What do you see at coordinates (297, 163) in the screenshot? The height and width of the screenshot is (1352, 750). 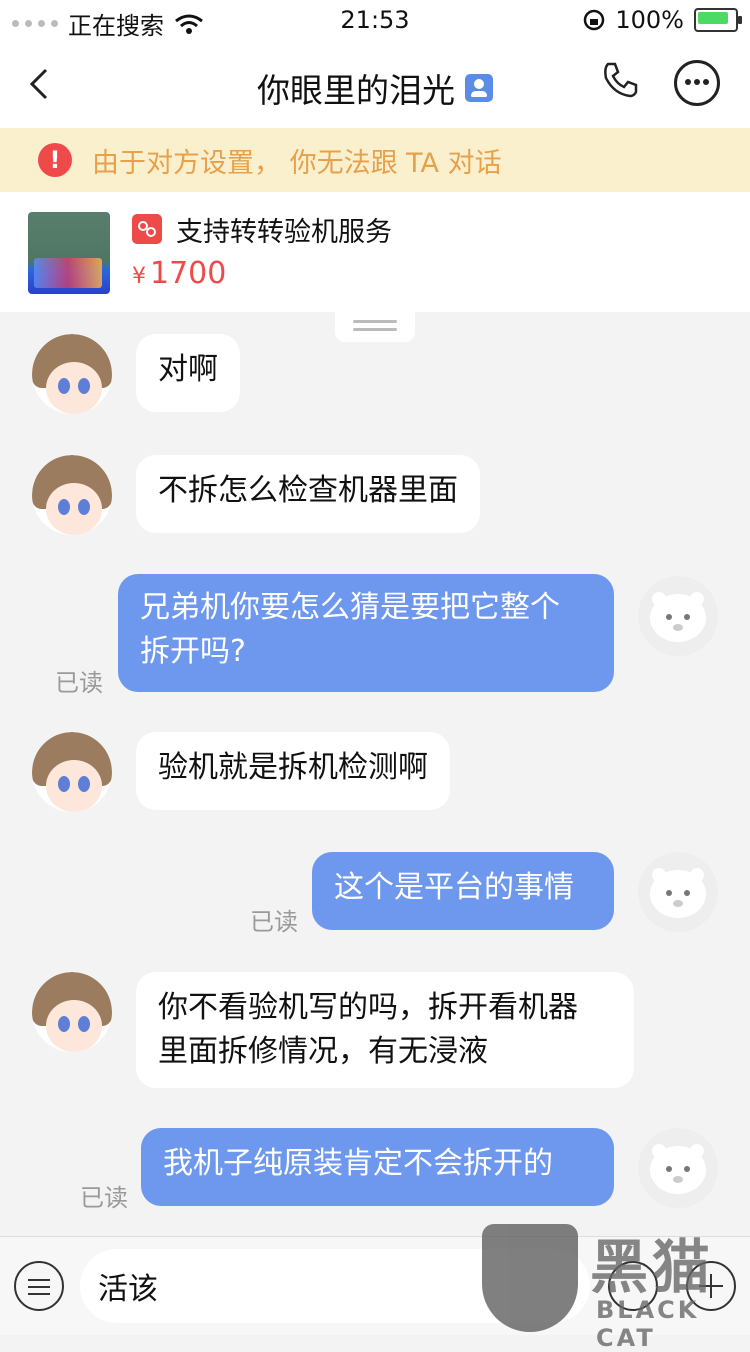 I see `notice-text: 由于对方设置， 你无法跟 TA 对话` at bounding box center [297, 163].